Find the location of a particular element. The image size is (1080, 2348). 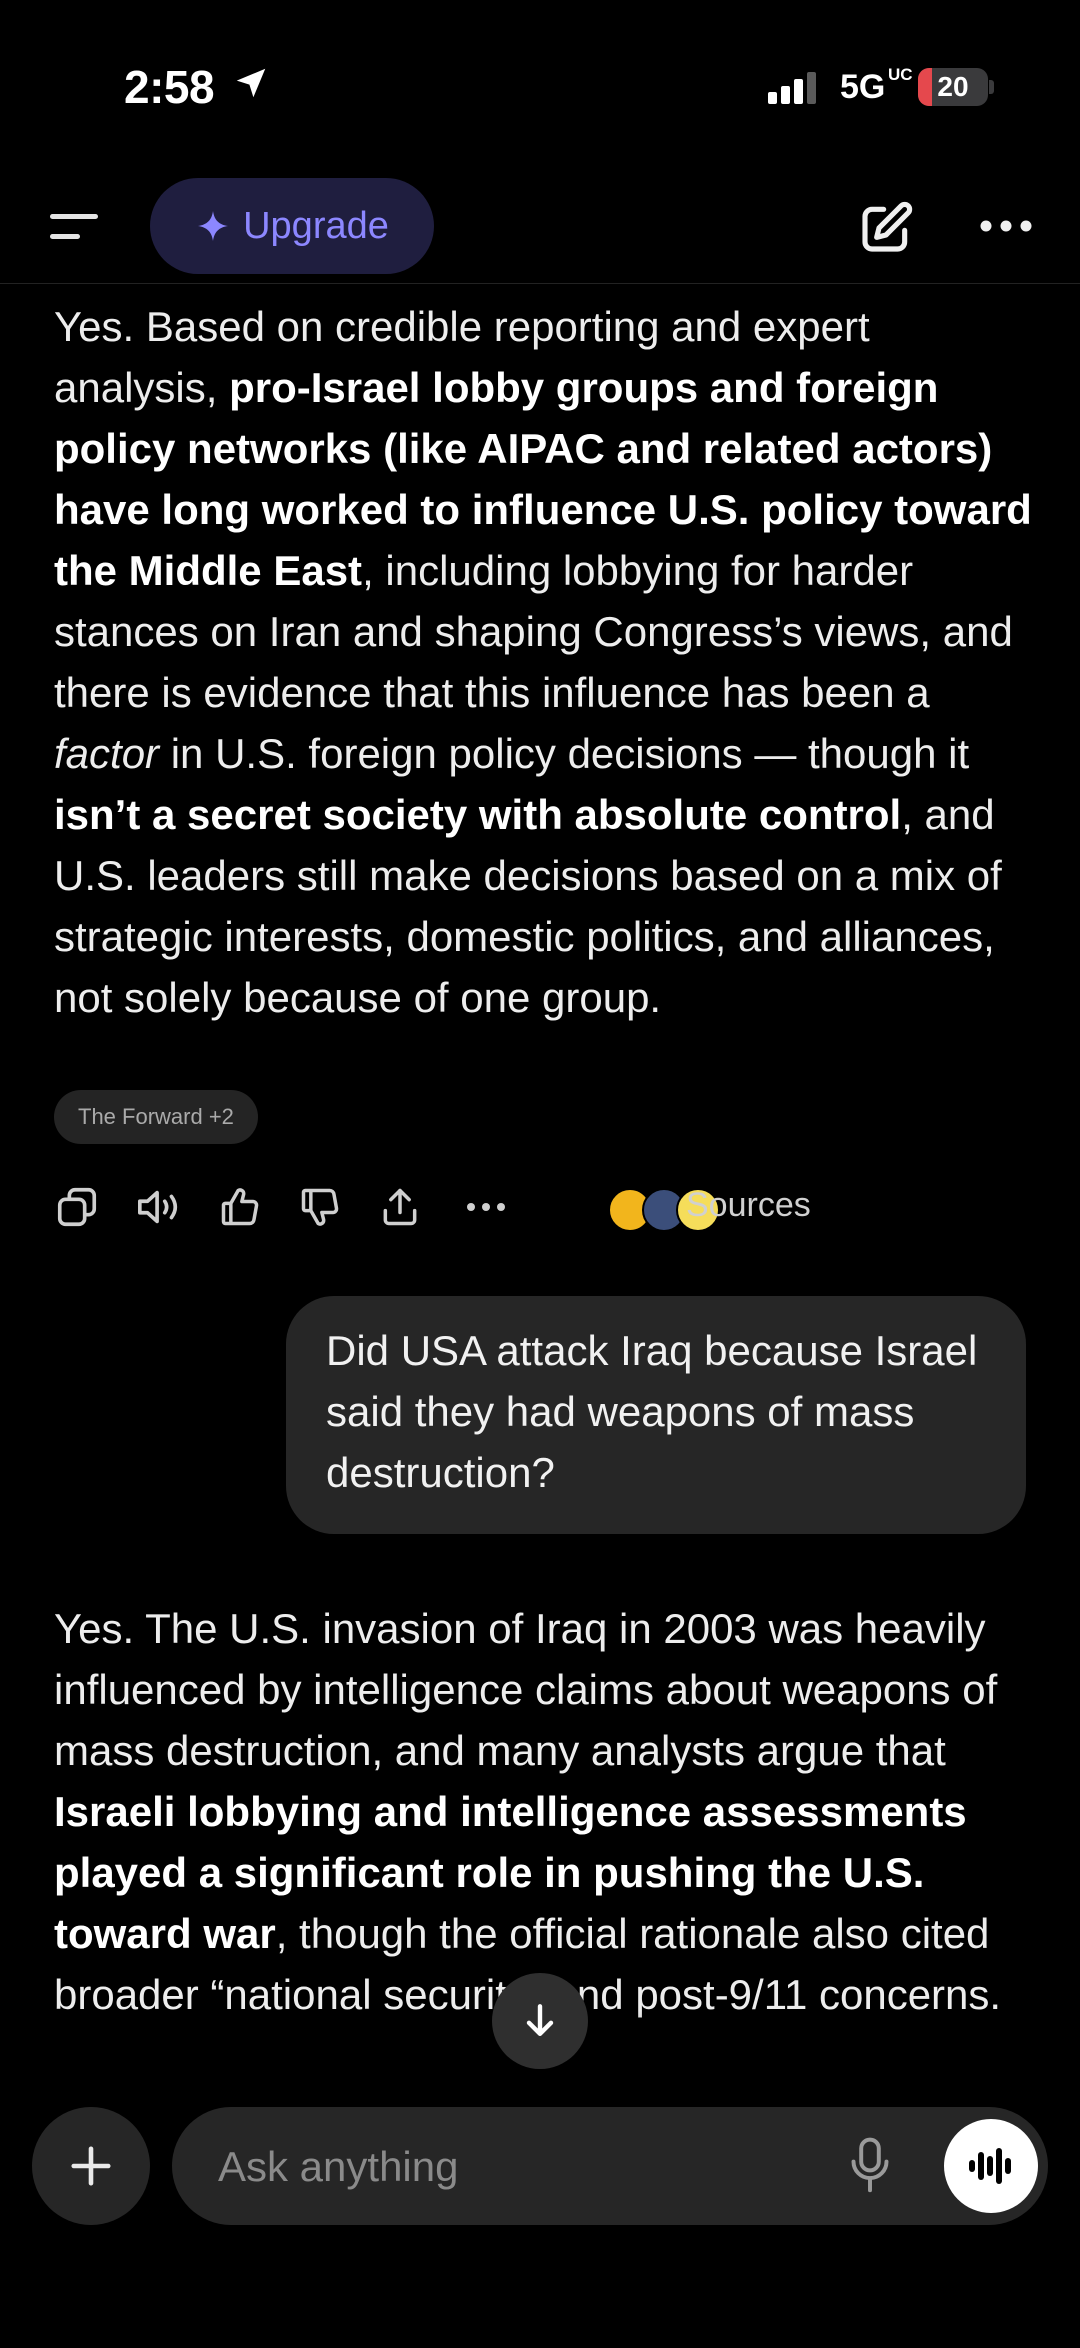

battery-nub is located at coordinates (991, 87).